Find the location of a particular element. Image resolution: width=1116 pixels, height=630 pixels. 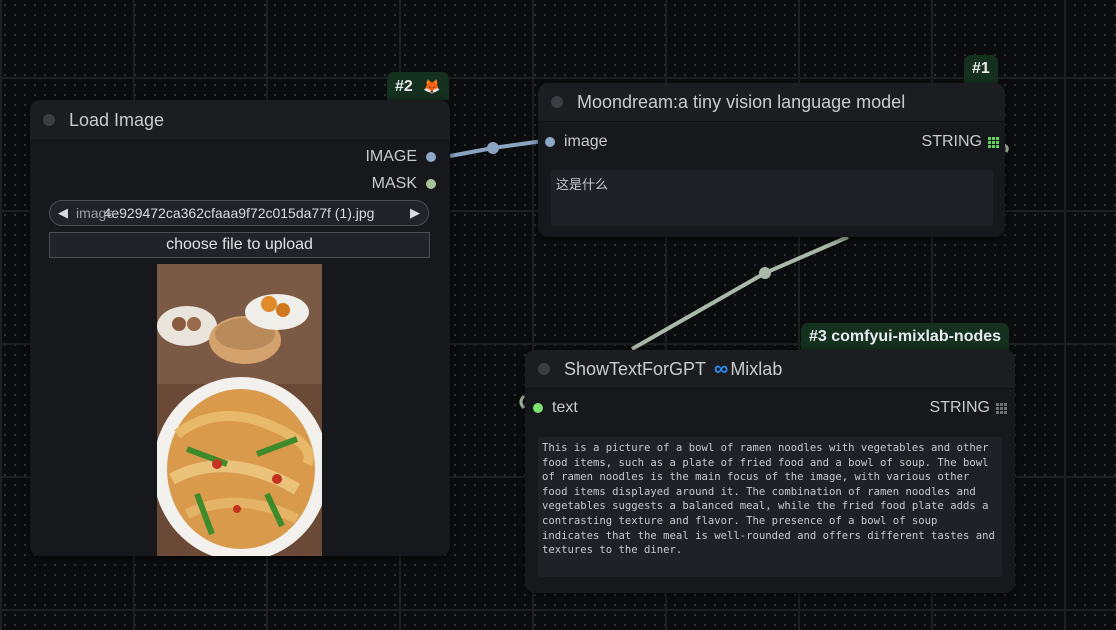

filename-value: 4e929472ca362cfaaa9f72c015da77f (1).jpg is located at coordinates (239, 213).